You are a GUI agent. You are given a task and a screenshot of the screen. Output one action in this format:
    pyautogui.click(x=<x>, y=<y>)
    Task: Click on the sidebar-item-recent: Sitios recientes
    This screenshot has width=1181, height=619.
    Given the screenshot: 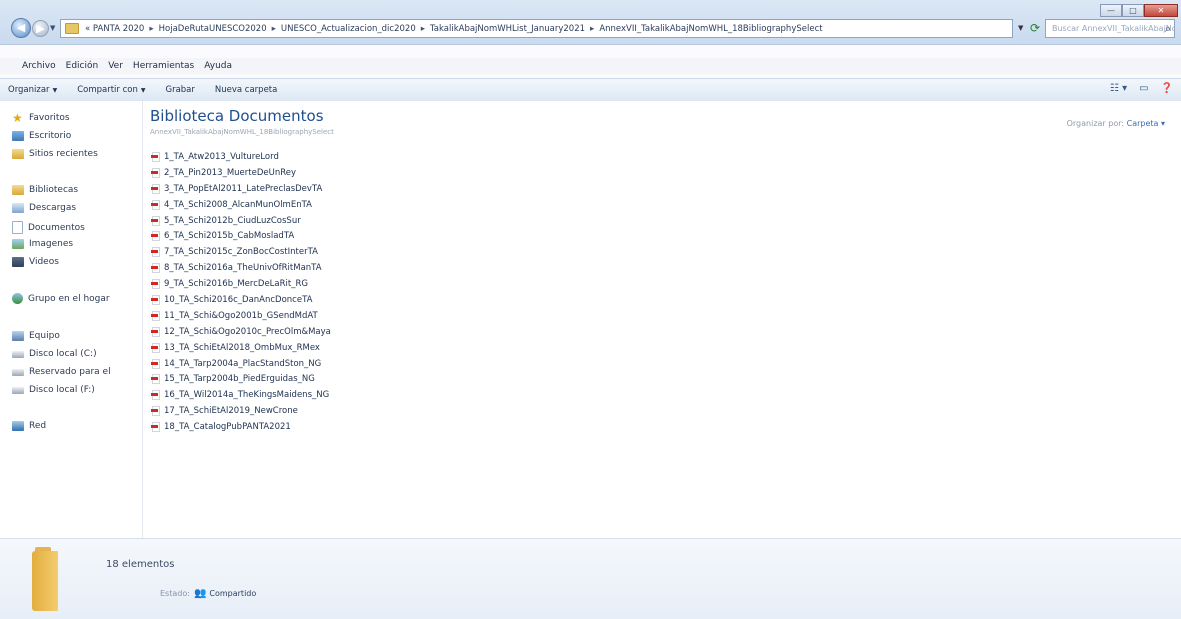 What is the action you would take?
    pyautogui.click(x=55, y=154)
    